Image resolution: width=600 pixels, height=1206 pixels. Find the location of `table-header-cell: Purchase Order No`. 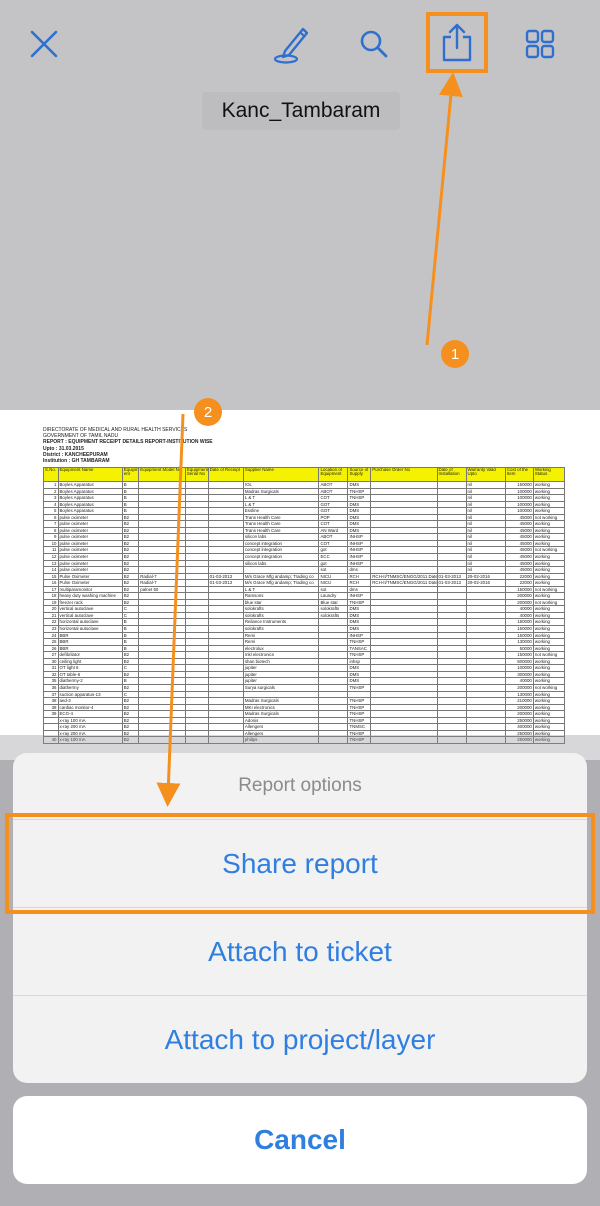

table-header-cell: Purchase Order No is located at coordinates (404, 474).